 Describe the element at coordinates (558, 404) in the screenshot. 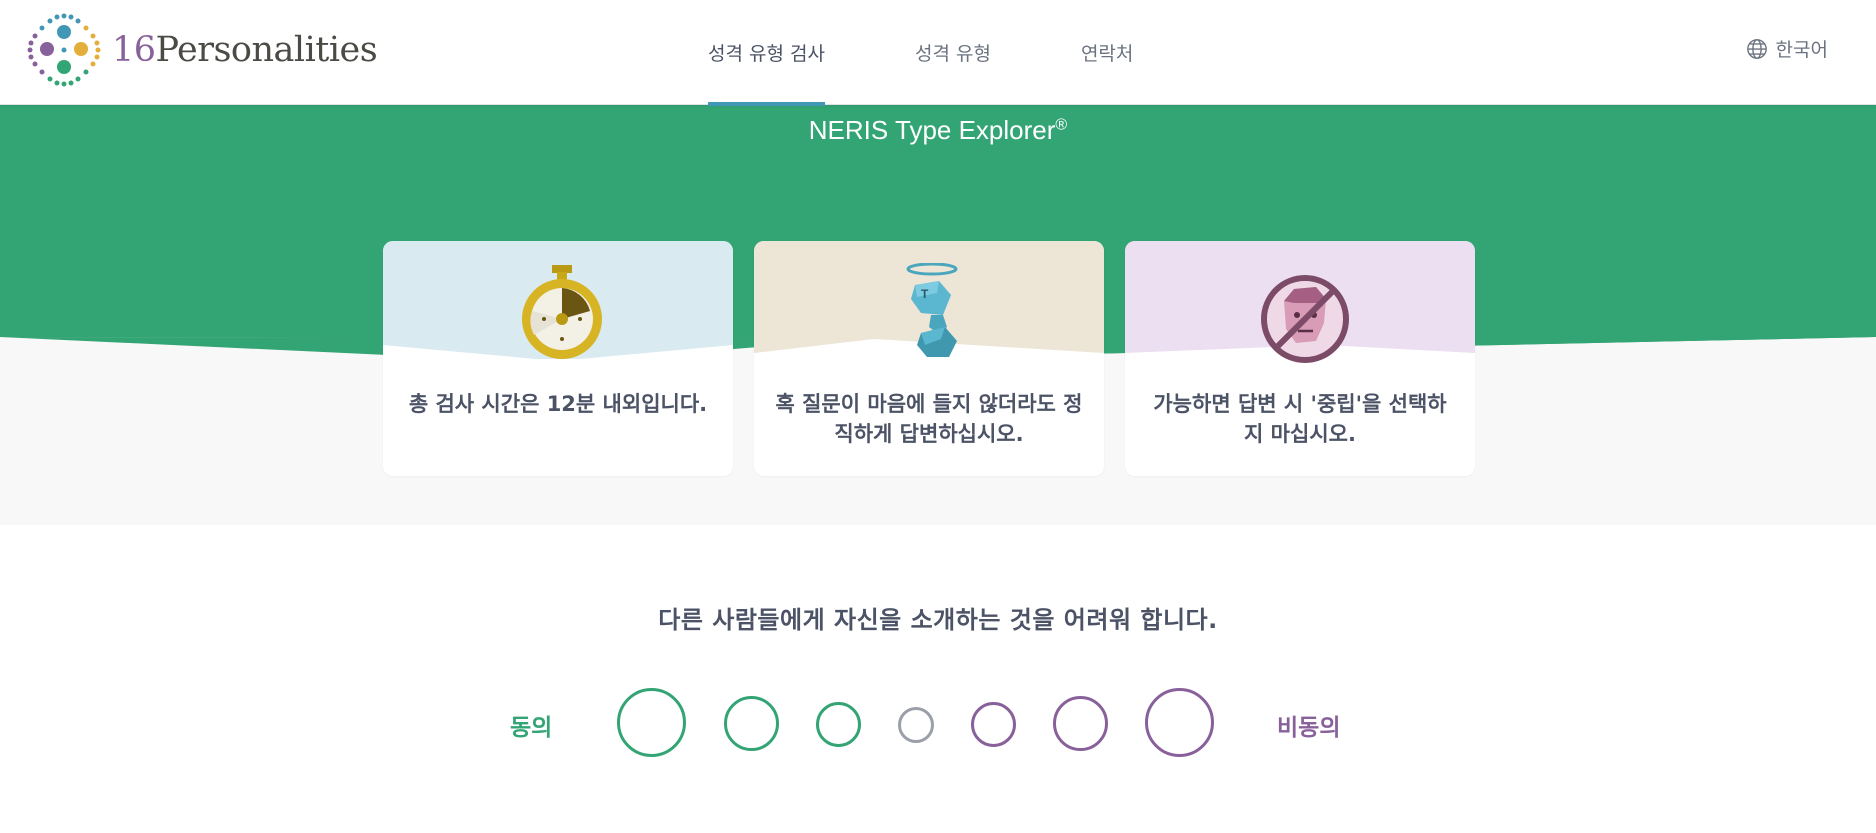

I see `tip-text-time: 총 검사 시간은 12분 내외입니다.` at that location.